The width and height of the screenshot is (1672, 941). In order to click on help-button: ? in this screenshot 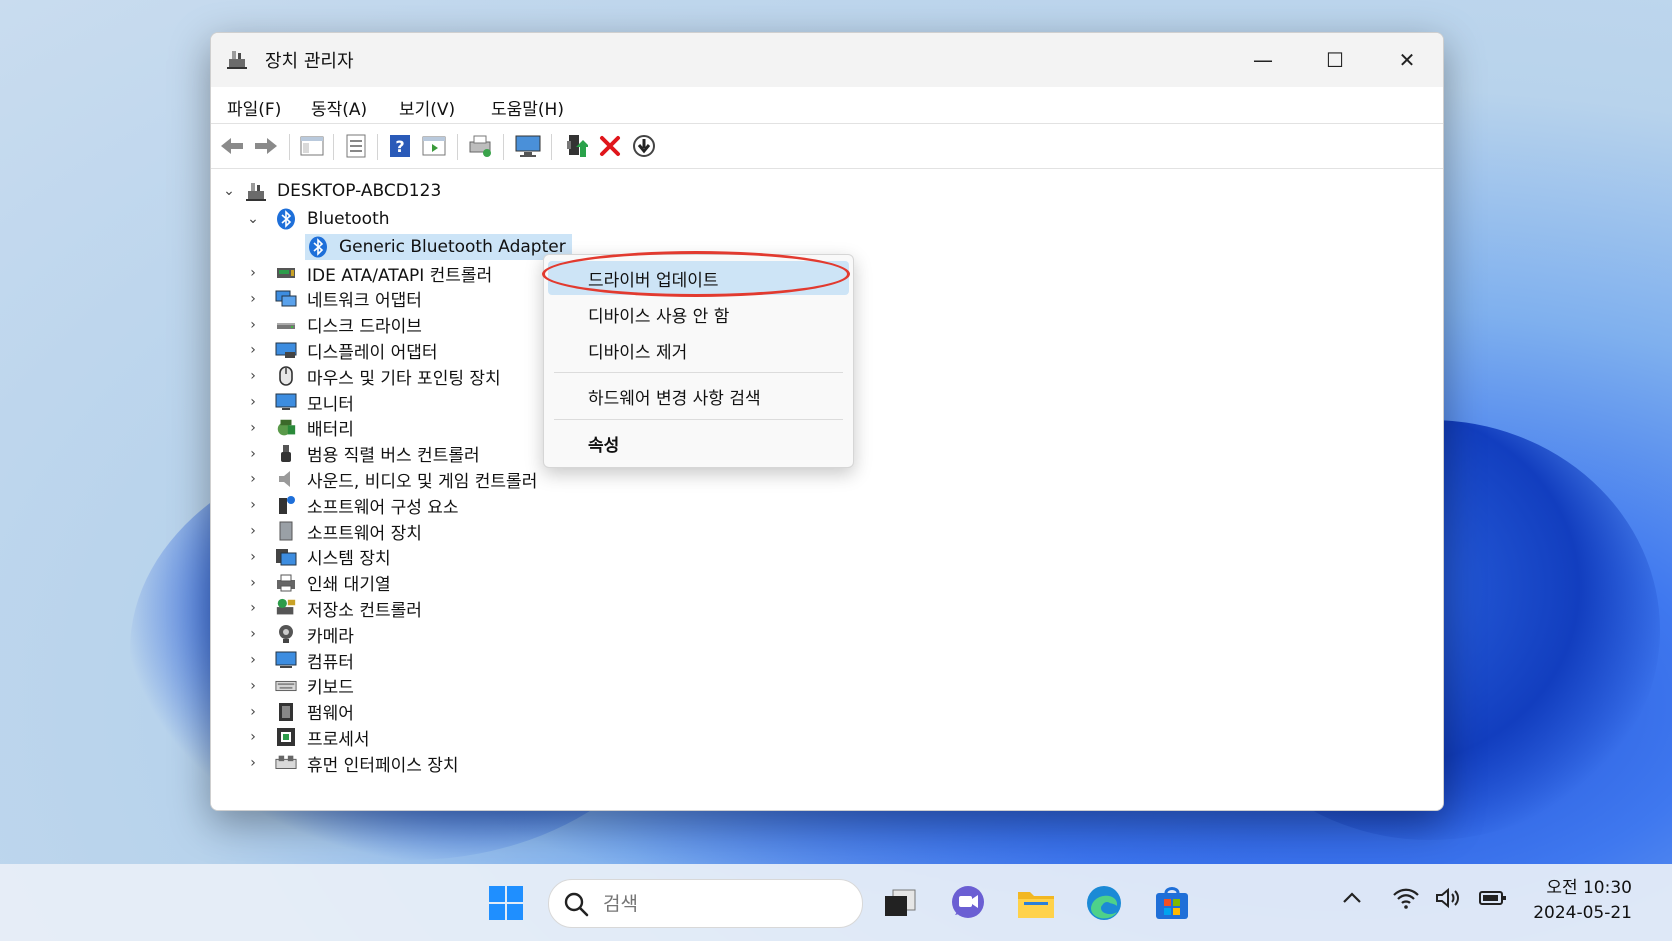, I will do `click(400, 146)`.